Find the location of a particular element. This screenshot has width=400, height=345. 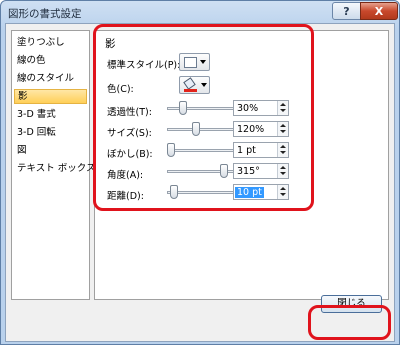

angle-value: 315° is located at coordinates (248, 171).